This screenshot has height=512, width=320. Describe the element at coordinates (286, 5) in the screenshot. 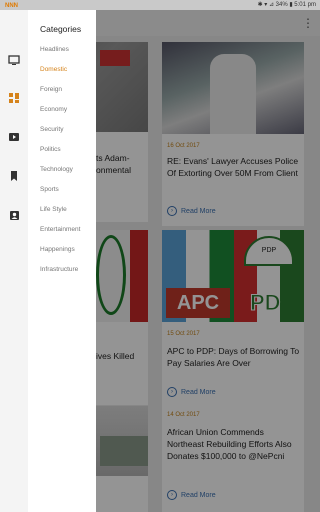

I see `status-indicators: ✱ ▾ ⊿ 34% ▮ 5:01 pm` at that location.